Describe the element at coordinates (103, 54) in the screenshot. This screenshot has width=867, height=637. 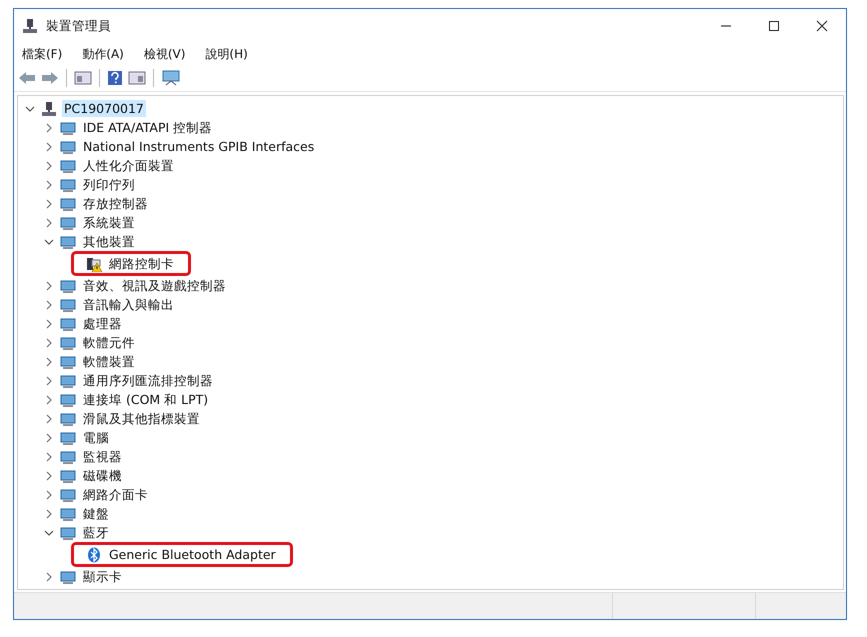
I see `menu-item: 動作(A)` at that location.